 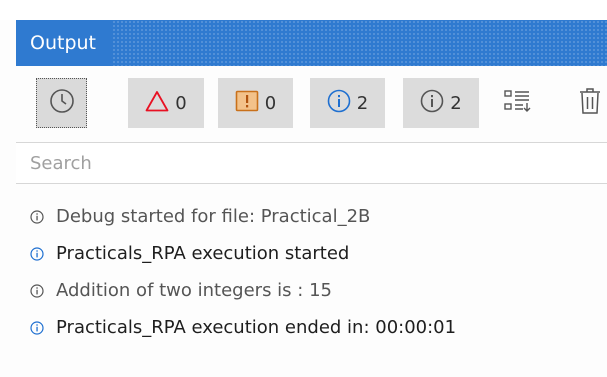 What do you see at coordinates (456, 103) in the screenshot?
I see `trace-count: 2` at bounding box center [456, 103].